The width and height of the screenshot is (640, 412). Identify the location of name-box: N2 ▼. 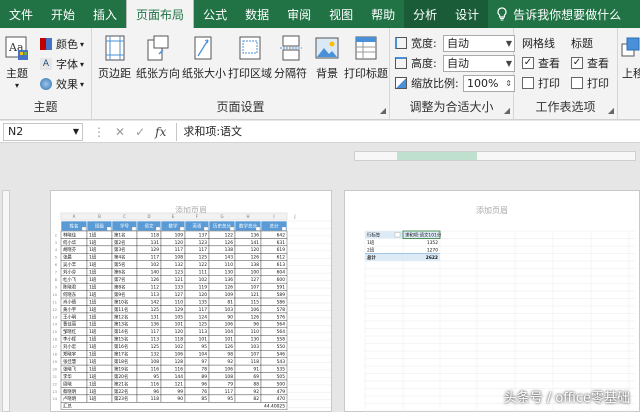
(43, 131).